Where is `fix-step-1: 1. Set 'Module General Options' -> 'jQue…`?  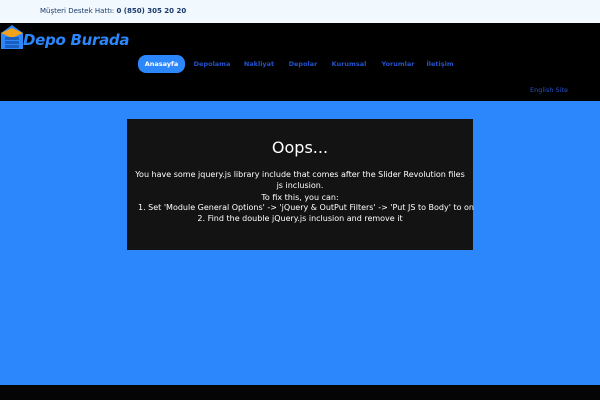
fix-step-1: 1. Set 'Module General Options' -> 'jQue… is located at coordinates (305, 207).